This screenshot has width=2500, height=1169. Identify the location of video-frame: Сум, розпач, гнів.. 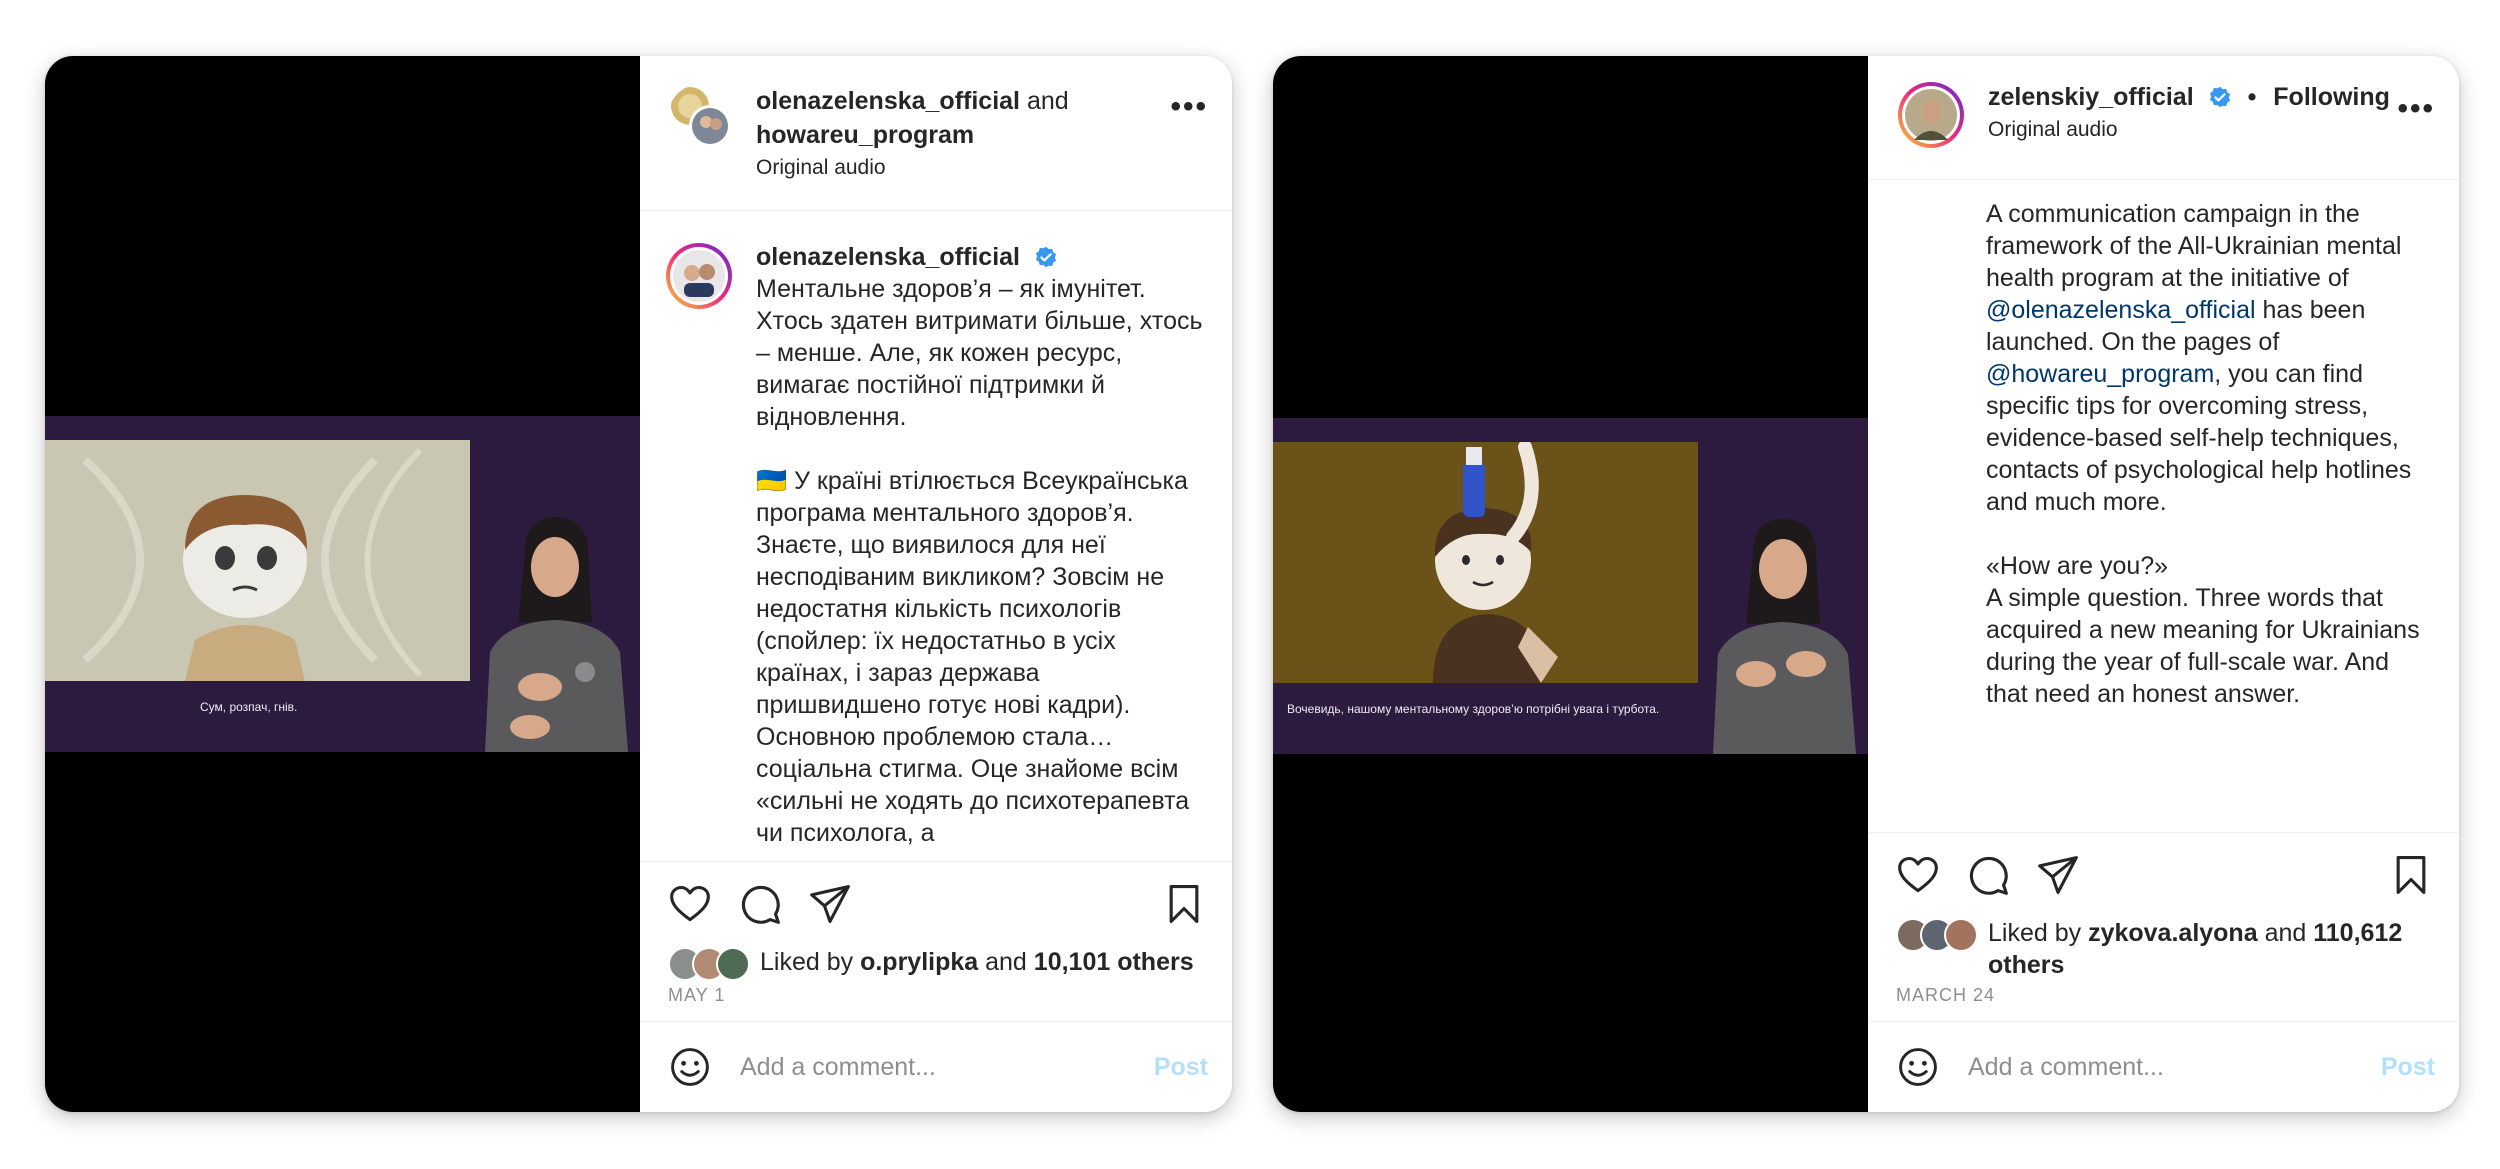
(342, 584).